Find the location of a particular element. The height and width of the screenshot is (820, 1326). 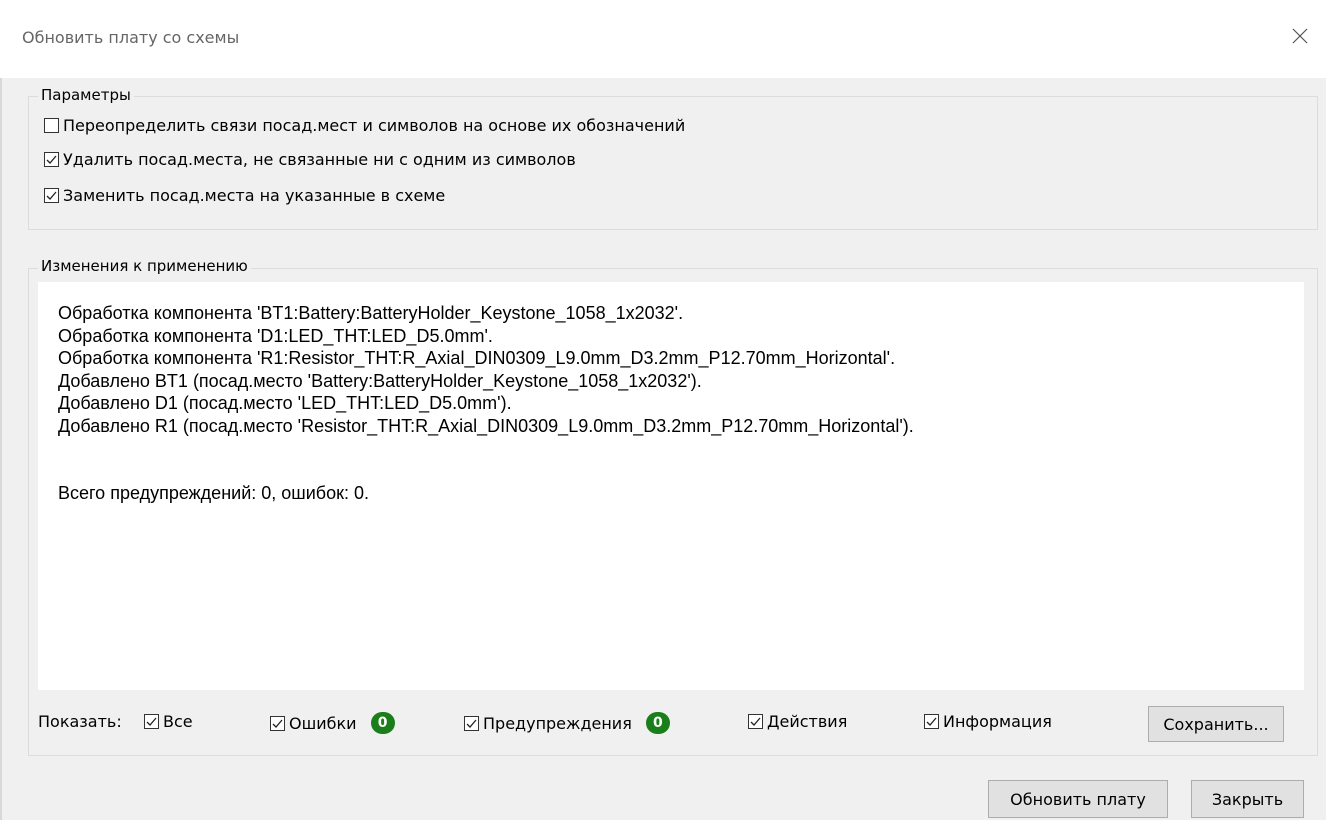

close-icon is located at coordinates (1300, 36).